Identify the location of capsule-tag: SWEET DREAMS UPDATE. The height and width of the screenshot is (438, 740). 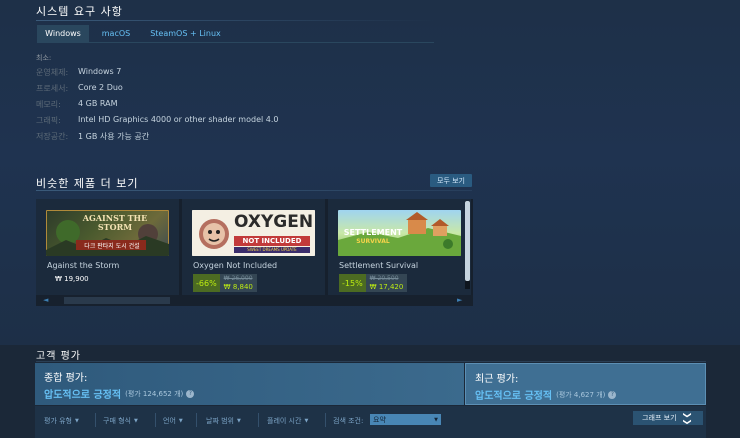
(272, 249).